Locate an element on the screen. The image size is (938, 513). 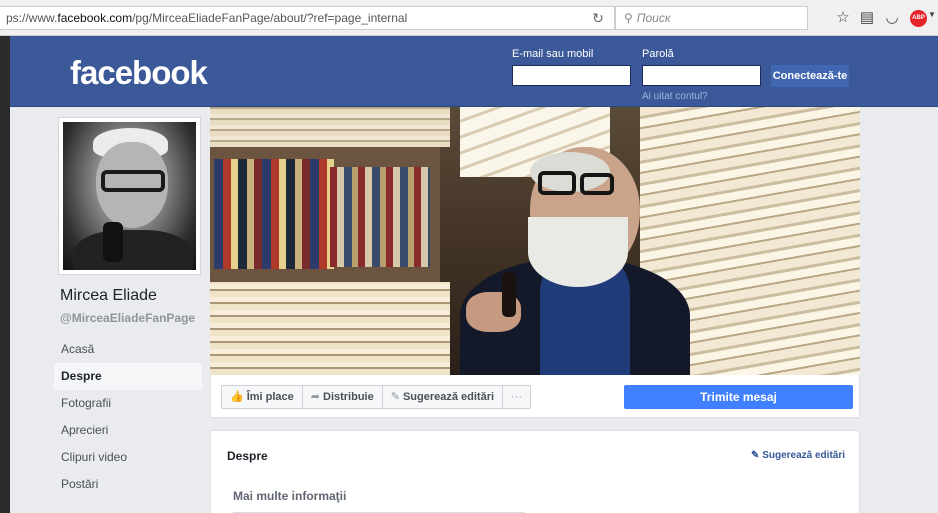
suggest-edits-button: ✎ Sugerează editări is located at coordinates (443, 397).